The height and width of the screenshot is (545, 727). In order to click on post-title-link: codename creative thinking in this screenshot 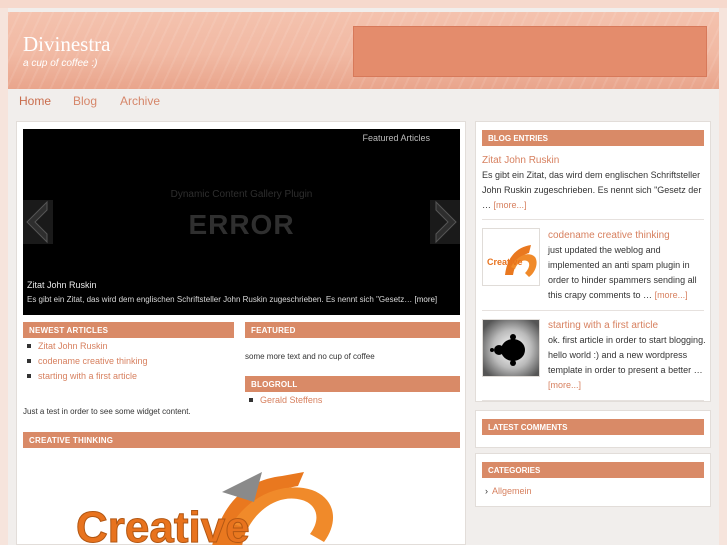, I will do `click(609, 235)`.